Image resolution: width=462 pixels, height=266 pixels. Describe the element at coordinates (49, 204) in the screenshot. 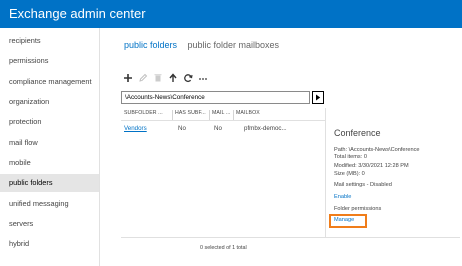

I see `nav-item-unified-messaging: unified messaging` at that location.